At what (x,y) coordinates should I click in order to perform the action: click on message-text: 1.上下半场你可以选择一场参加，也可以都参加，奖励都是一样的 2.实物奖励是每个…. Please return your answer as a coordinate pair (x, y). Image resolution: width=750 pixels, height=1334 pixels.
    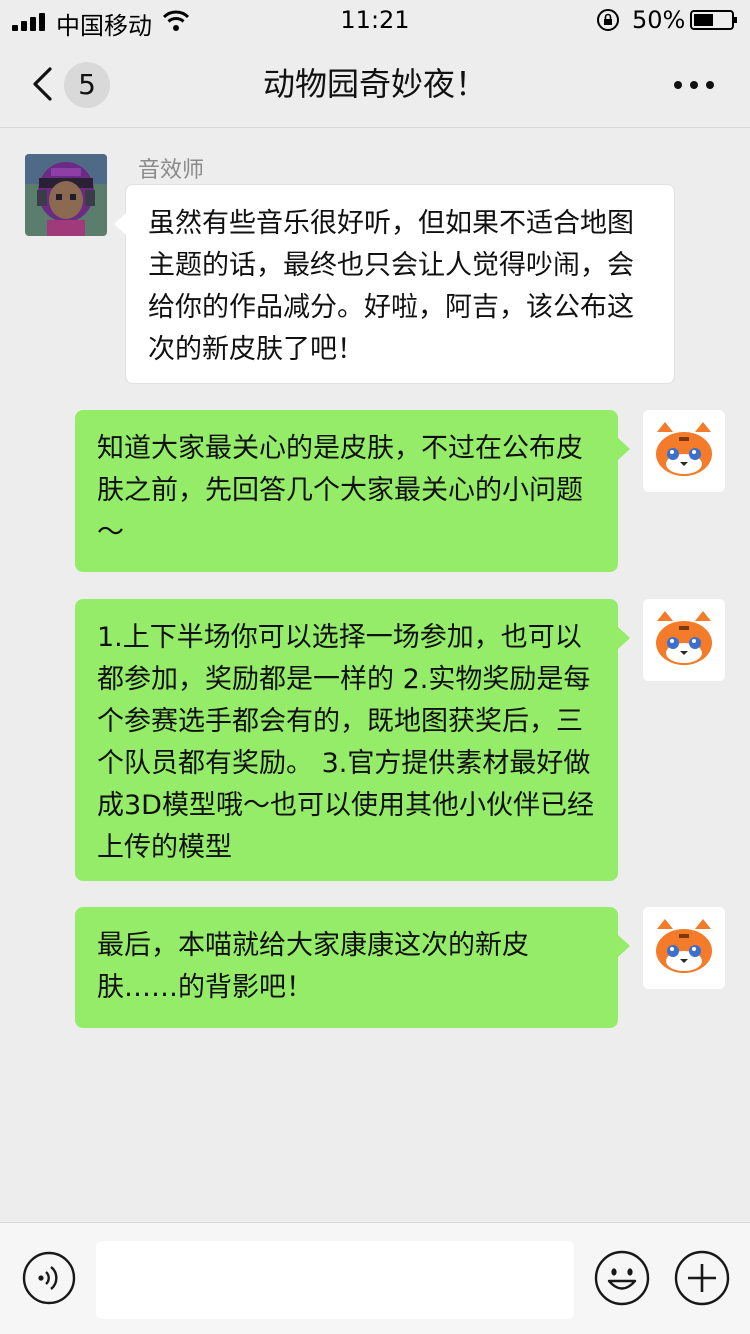
    Looking at the image, I should click on (345, 742).